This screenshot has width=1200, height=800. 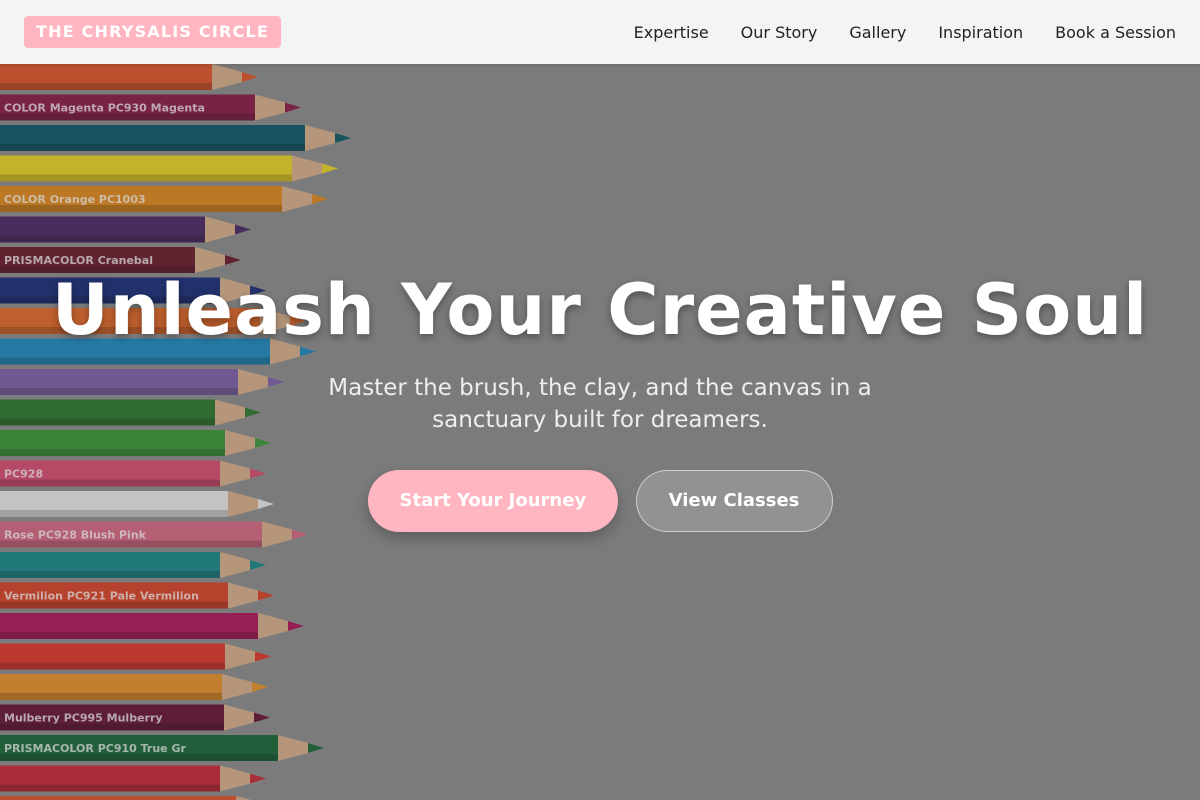 I want to click on cta-row: Start Your Journey View Classes, so click(x=600, y=501).